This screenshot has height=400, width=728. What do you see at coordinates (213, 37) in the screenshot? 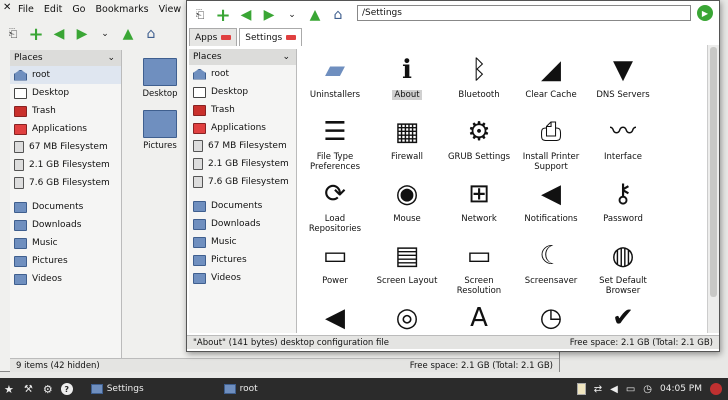
I see `tab-apps: Apps` at bounding box center [213, 37].